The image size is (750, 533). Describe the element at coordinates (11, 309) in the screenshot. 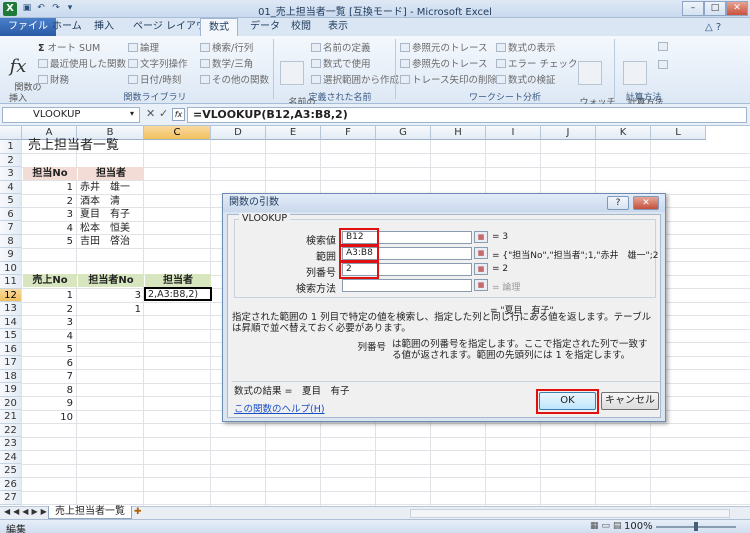

I see `row-header: 13` at that location.